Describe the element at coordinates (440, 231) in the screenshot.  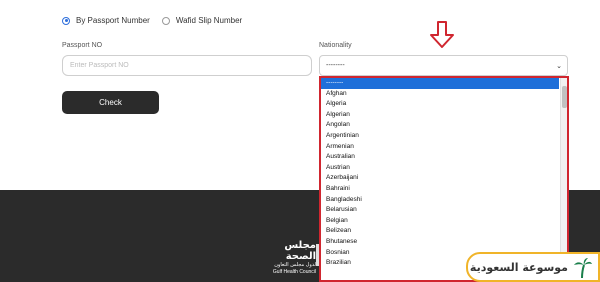
I see `dropdown-option: Belizean` at that location.